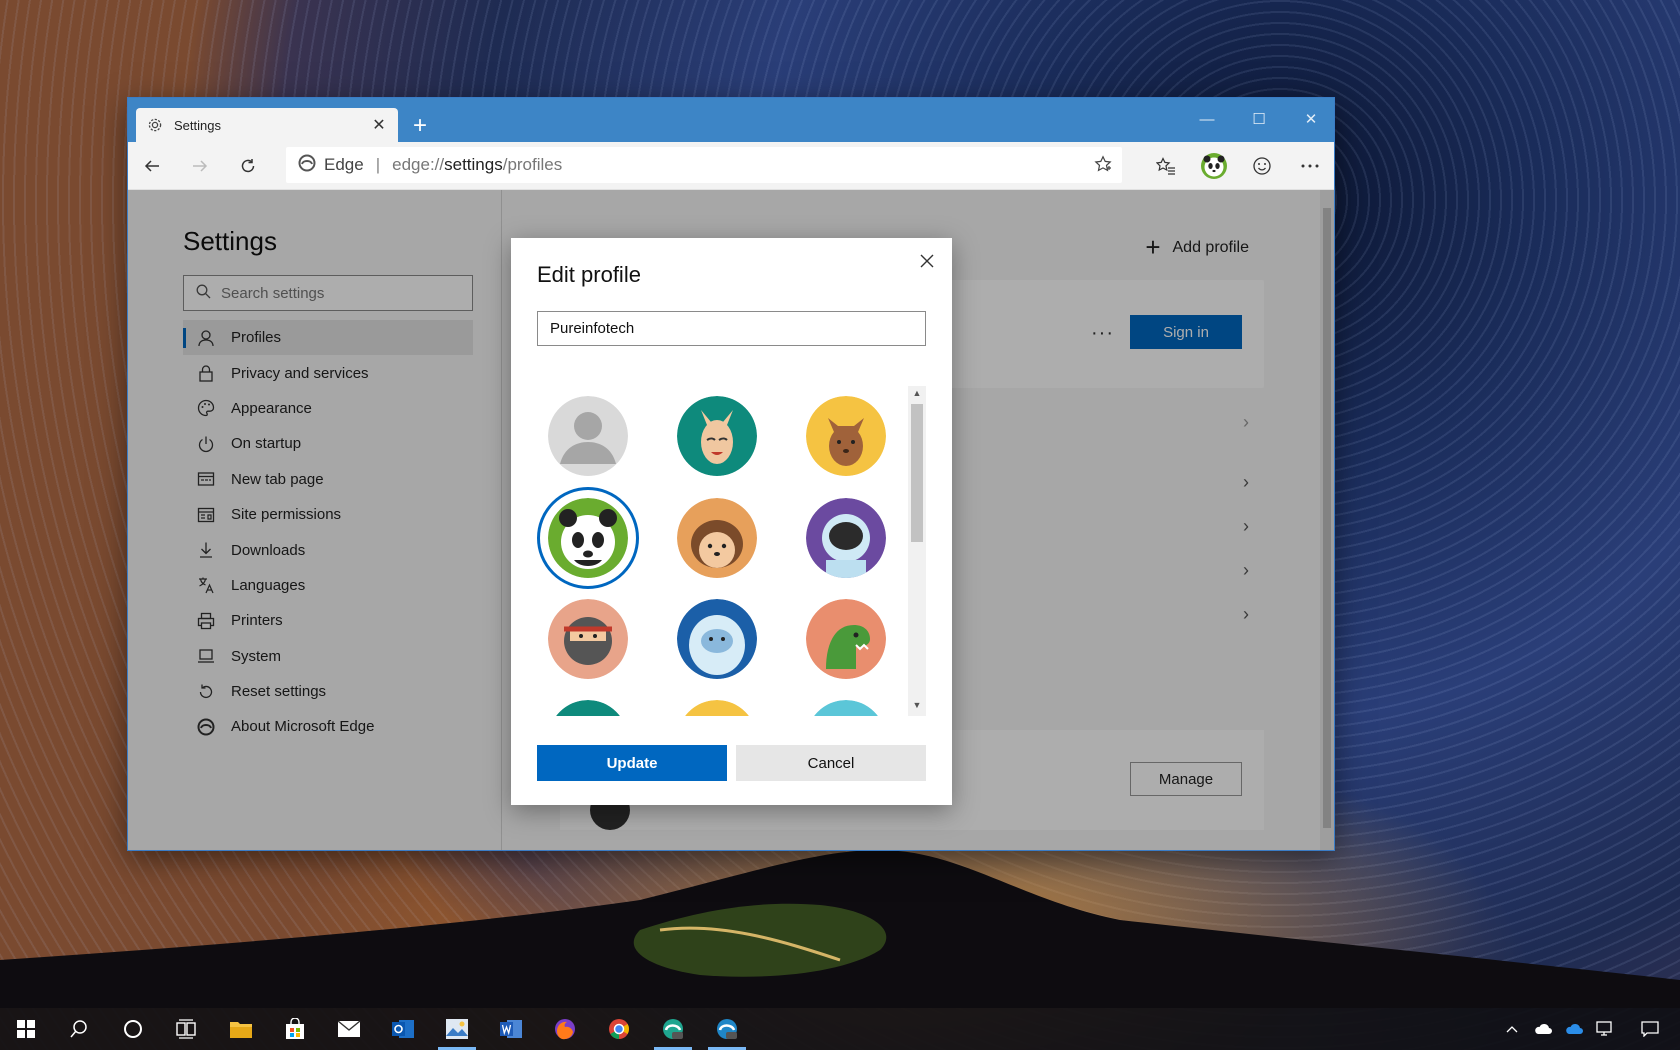 This screenshot has height=1050, width=1680. I want to click on fox-avatar, so click(717, 436).